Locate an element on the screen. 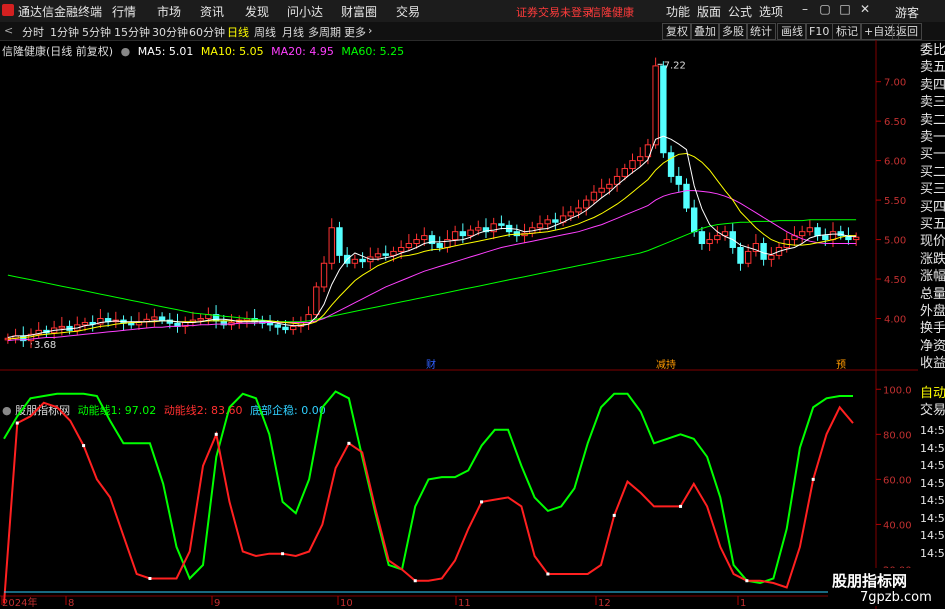 Image resolution: width=945 pixels, height=609 pixels. f10-button: F10 is located at coordinates (819, 31).